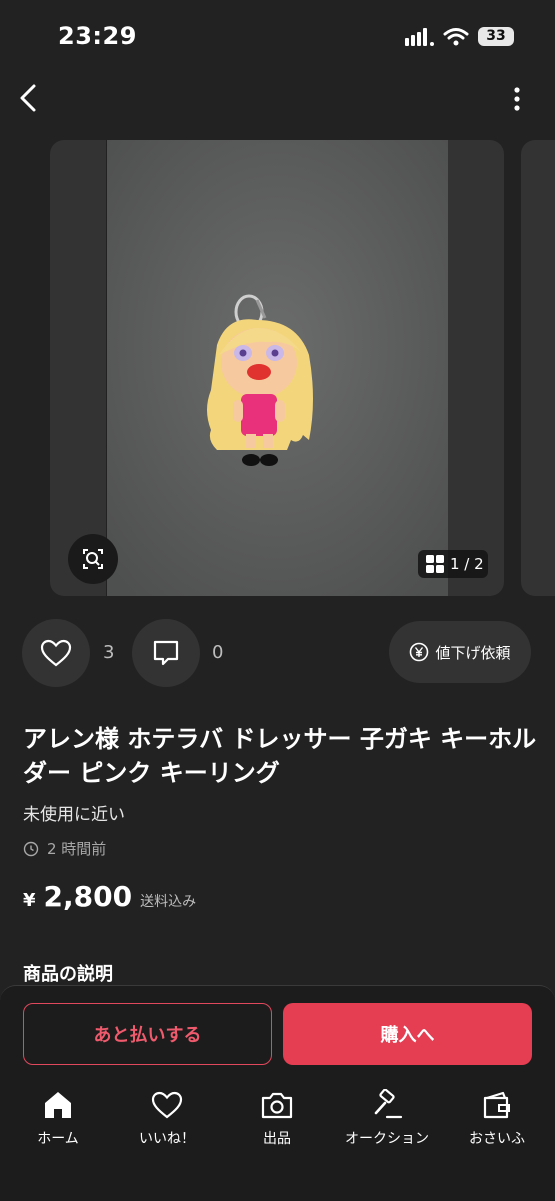 The width and height of the screenshot is (555, 1201). What do you see at coordinates (88, 896) in the screenshot?
I see `price-value: 2,800` at bounding box center [88, 896].